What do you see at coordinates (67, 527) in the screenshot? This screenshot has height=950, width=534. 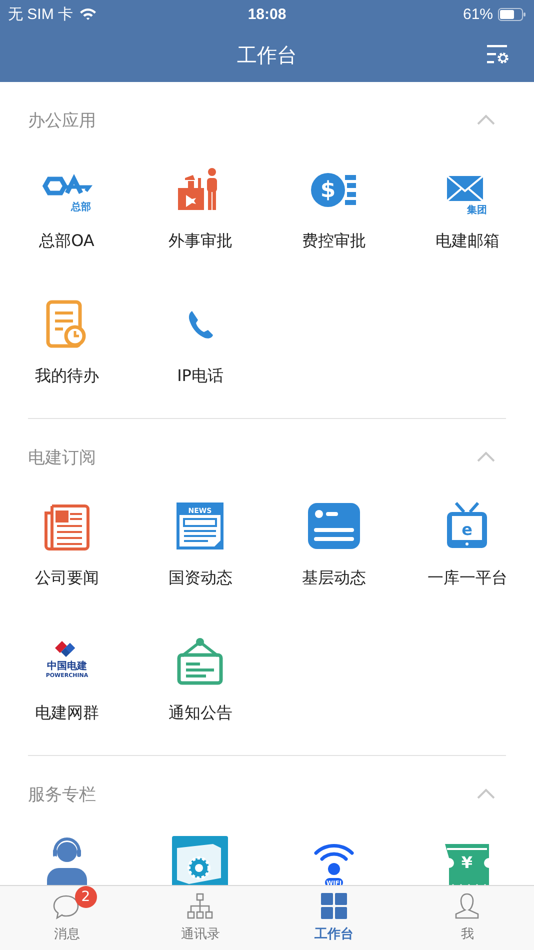 I see `newspaper-icon` at bounding box center [67, 527].